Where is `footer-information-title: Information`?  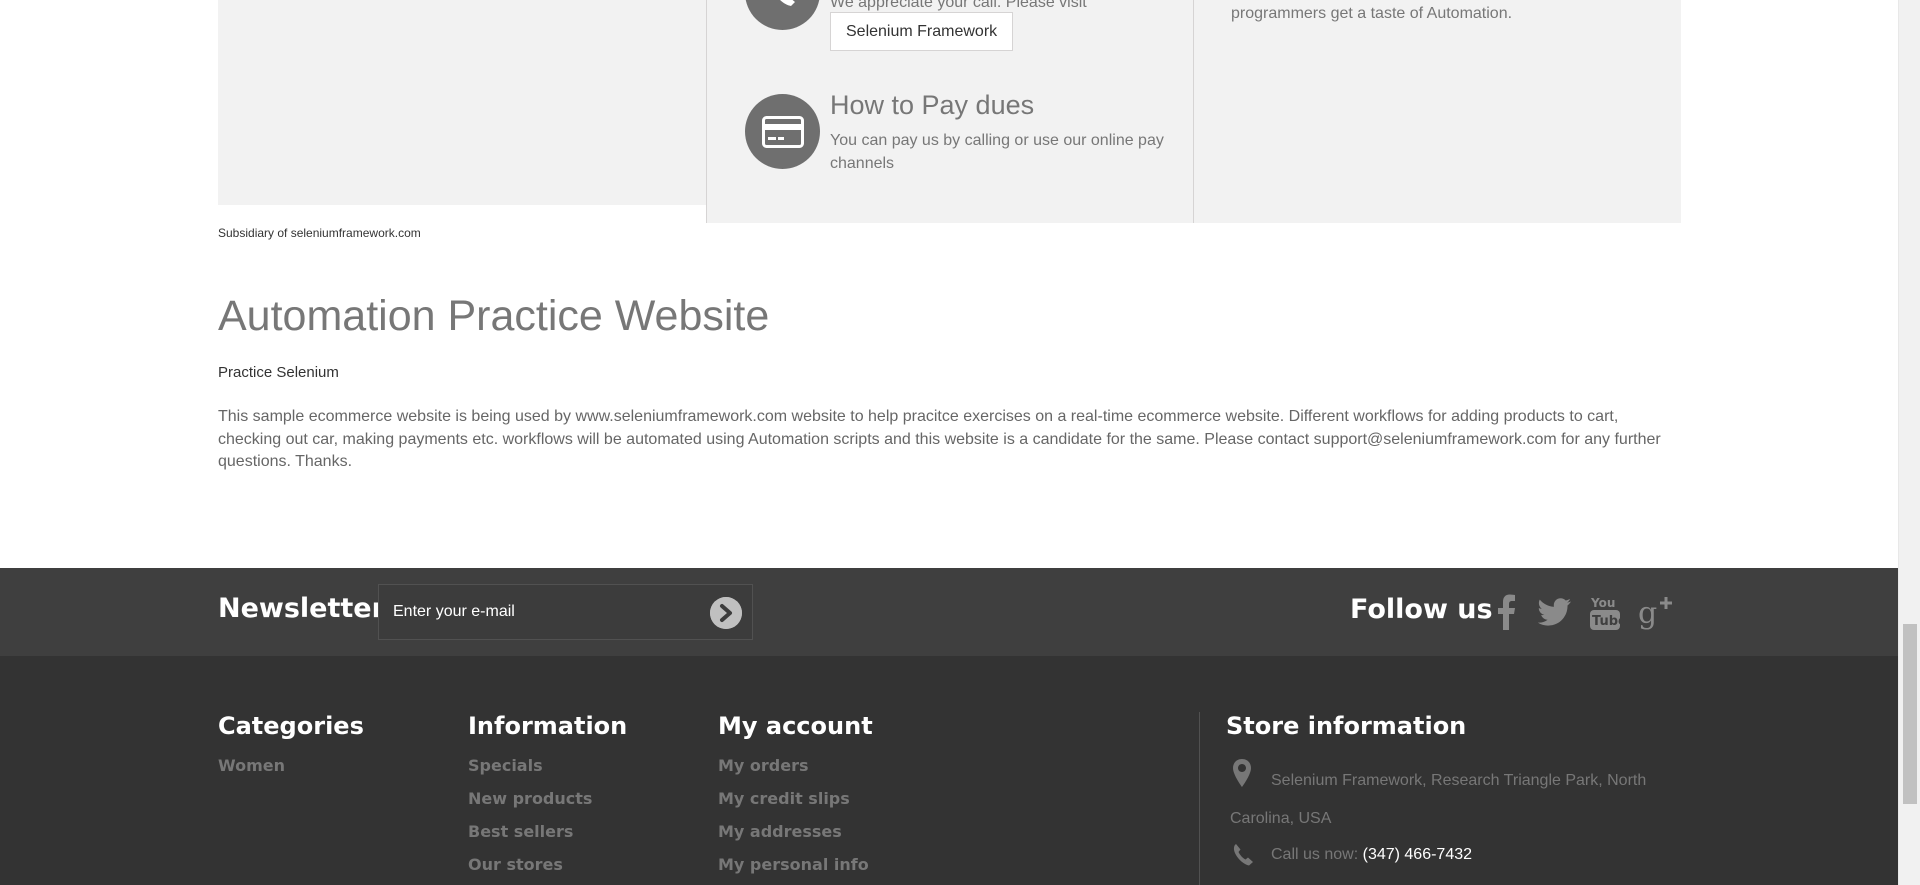 footer-information-title: Information is located at coordinates (548, 726).